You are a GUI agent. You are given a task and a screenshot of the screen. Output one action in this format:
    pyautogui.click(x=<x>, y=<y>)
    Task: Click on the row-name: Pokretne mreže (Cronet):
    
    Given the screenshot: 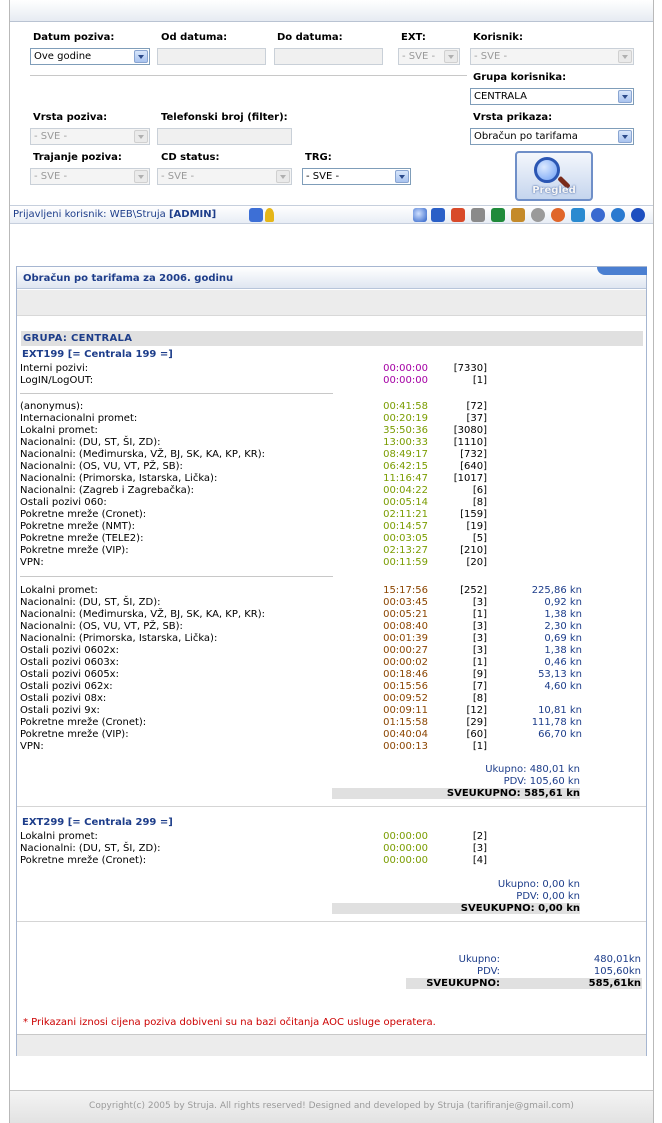 What is the action you would take?
    pyautogui.click(x=83, y=860)
    